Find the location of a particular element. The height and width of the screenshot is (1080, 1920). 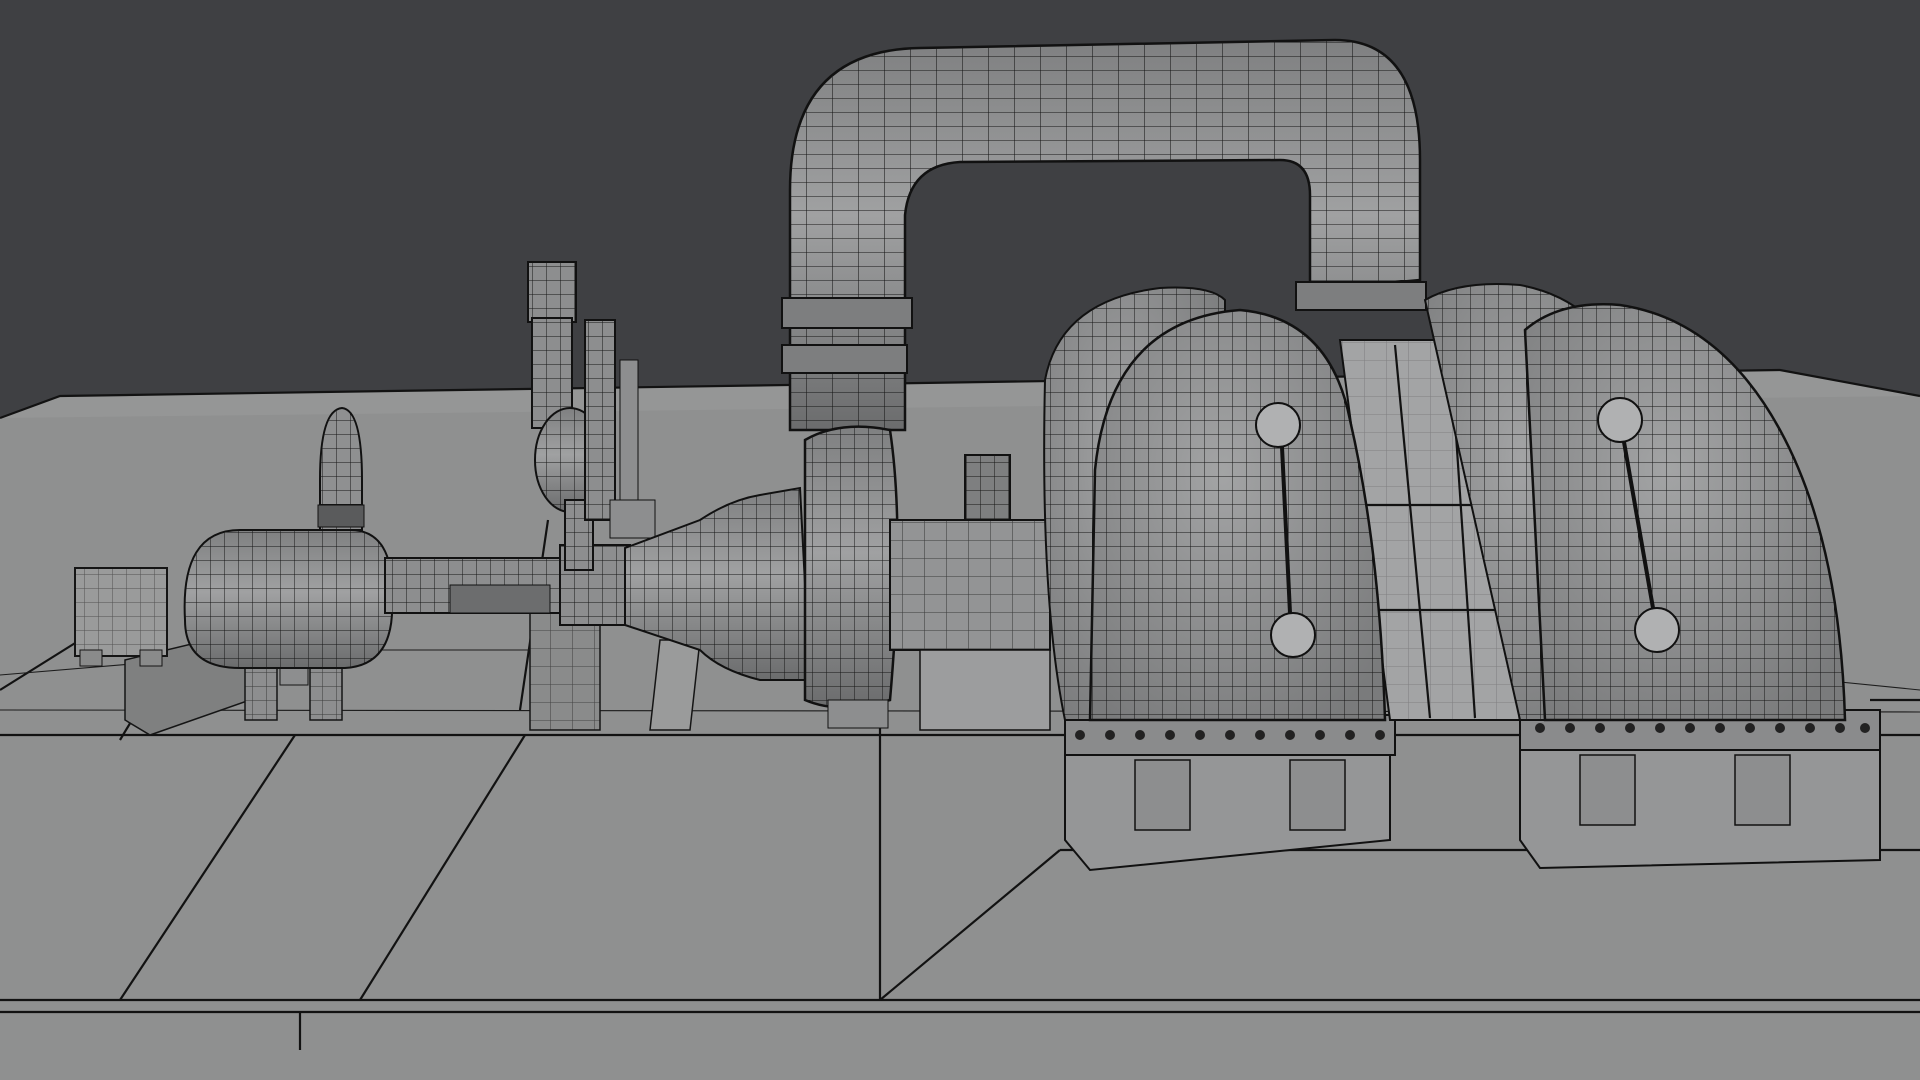

oil-pump-box is located at coordinates (121, 617).